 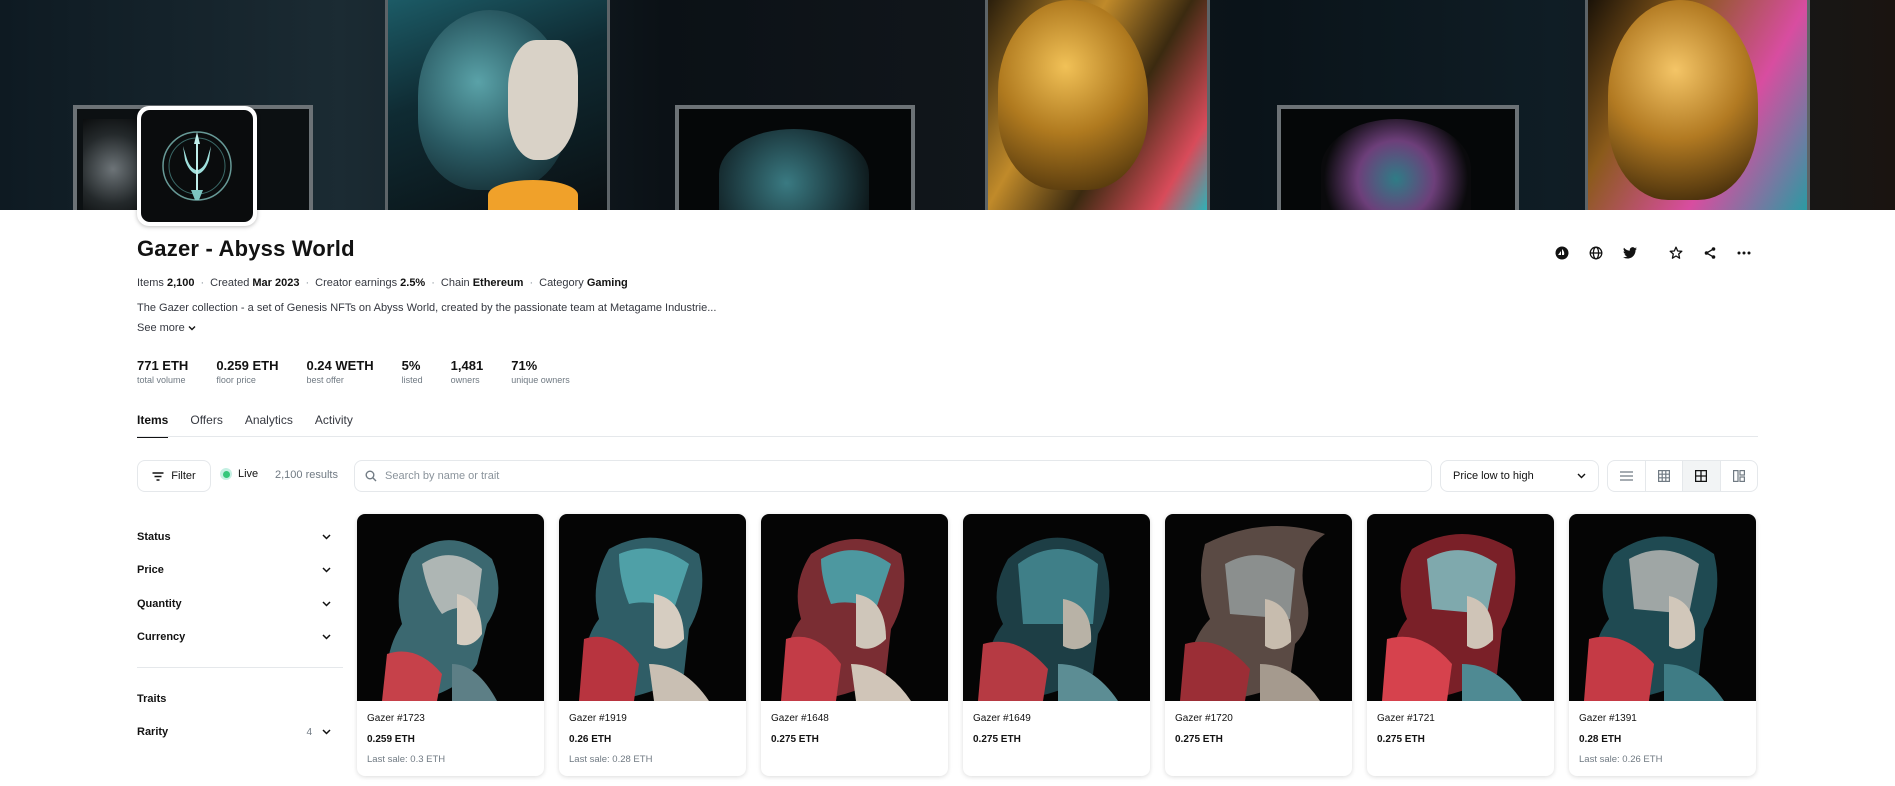 I want to click on item-name: Gazer #1649, so click(x=1002, y=718).